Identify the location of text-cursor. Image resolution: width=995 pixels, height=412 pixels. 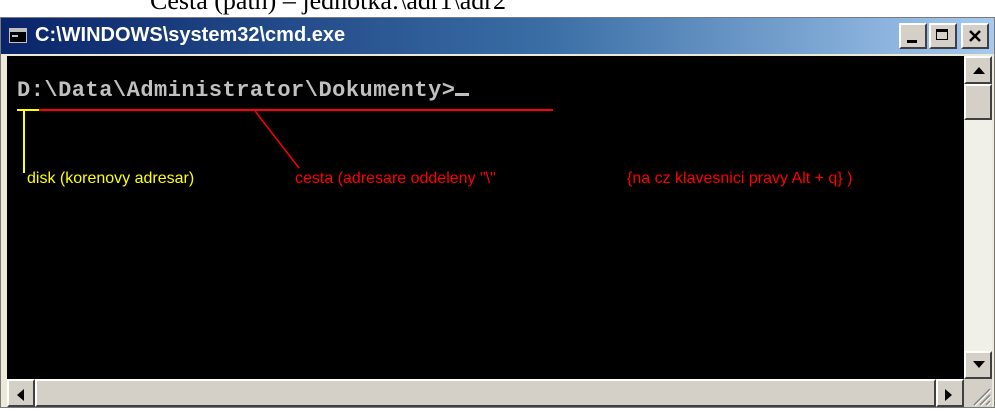
(462, 94).